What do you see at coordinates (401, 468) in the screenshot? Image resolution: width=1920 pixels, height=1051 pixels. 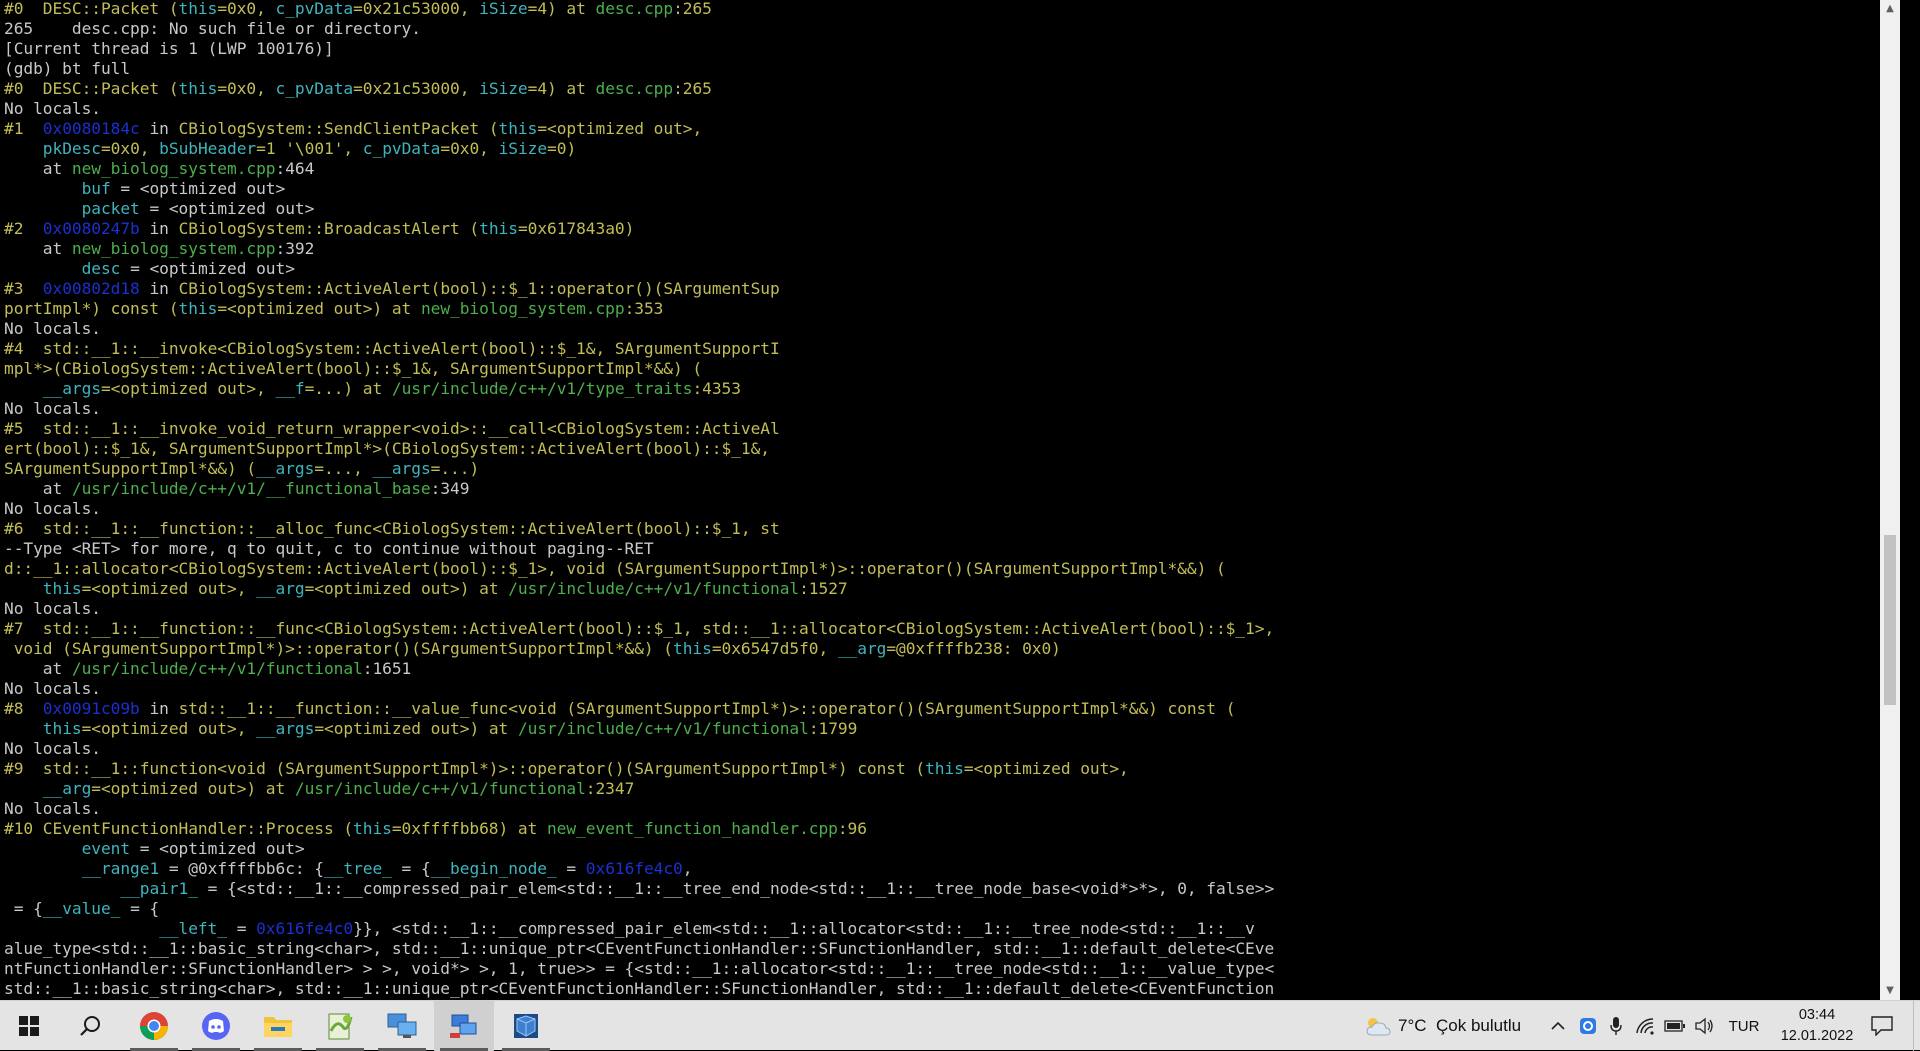 I see `terminal-text: __args` at bounding box center [401, 468].